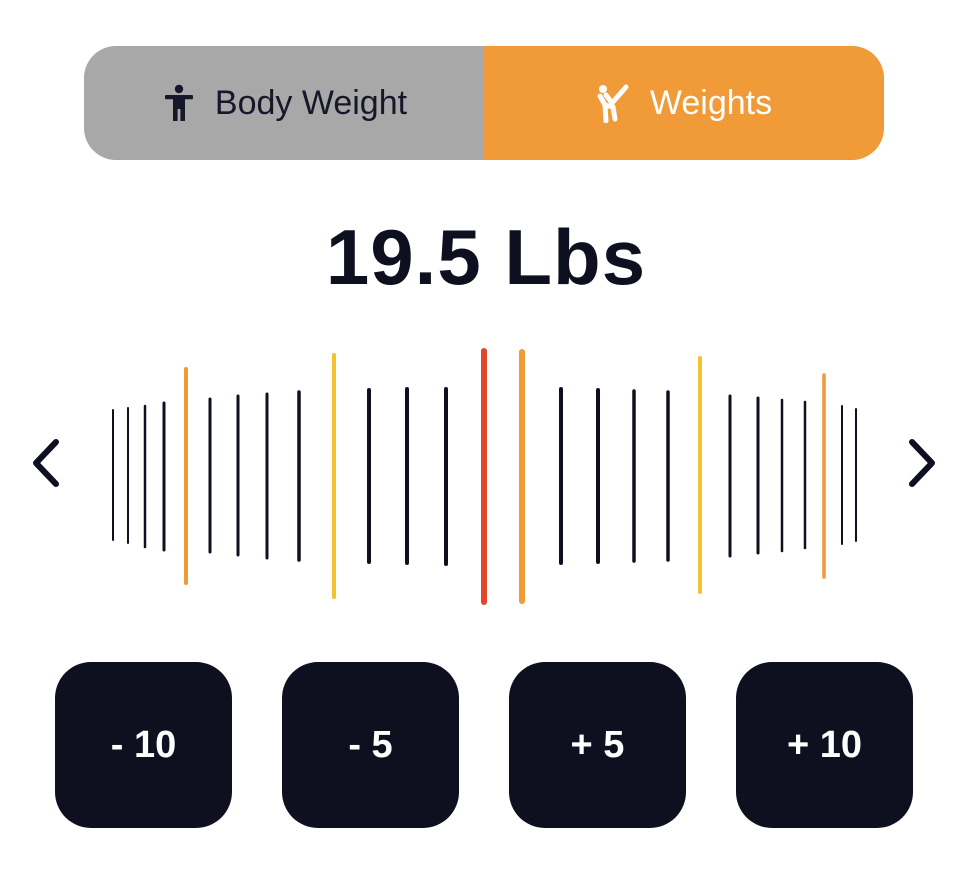  Describe the element at coordinates (597, 745) in the screenshot. I see `plus-5-button: + 5` at that location.